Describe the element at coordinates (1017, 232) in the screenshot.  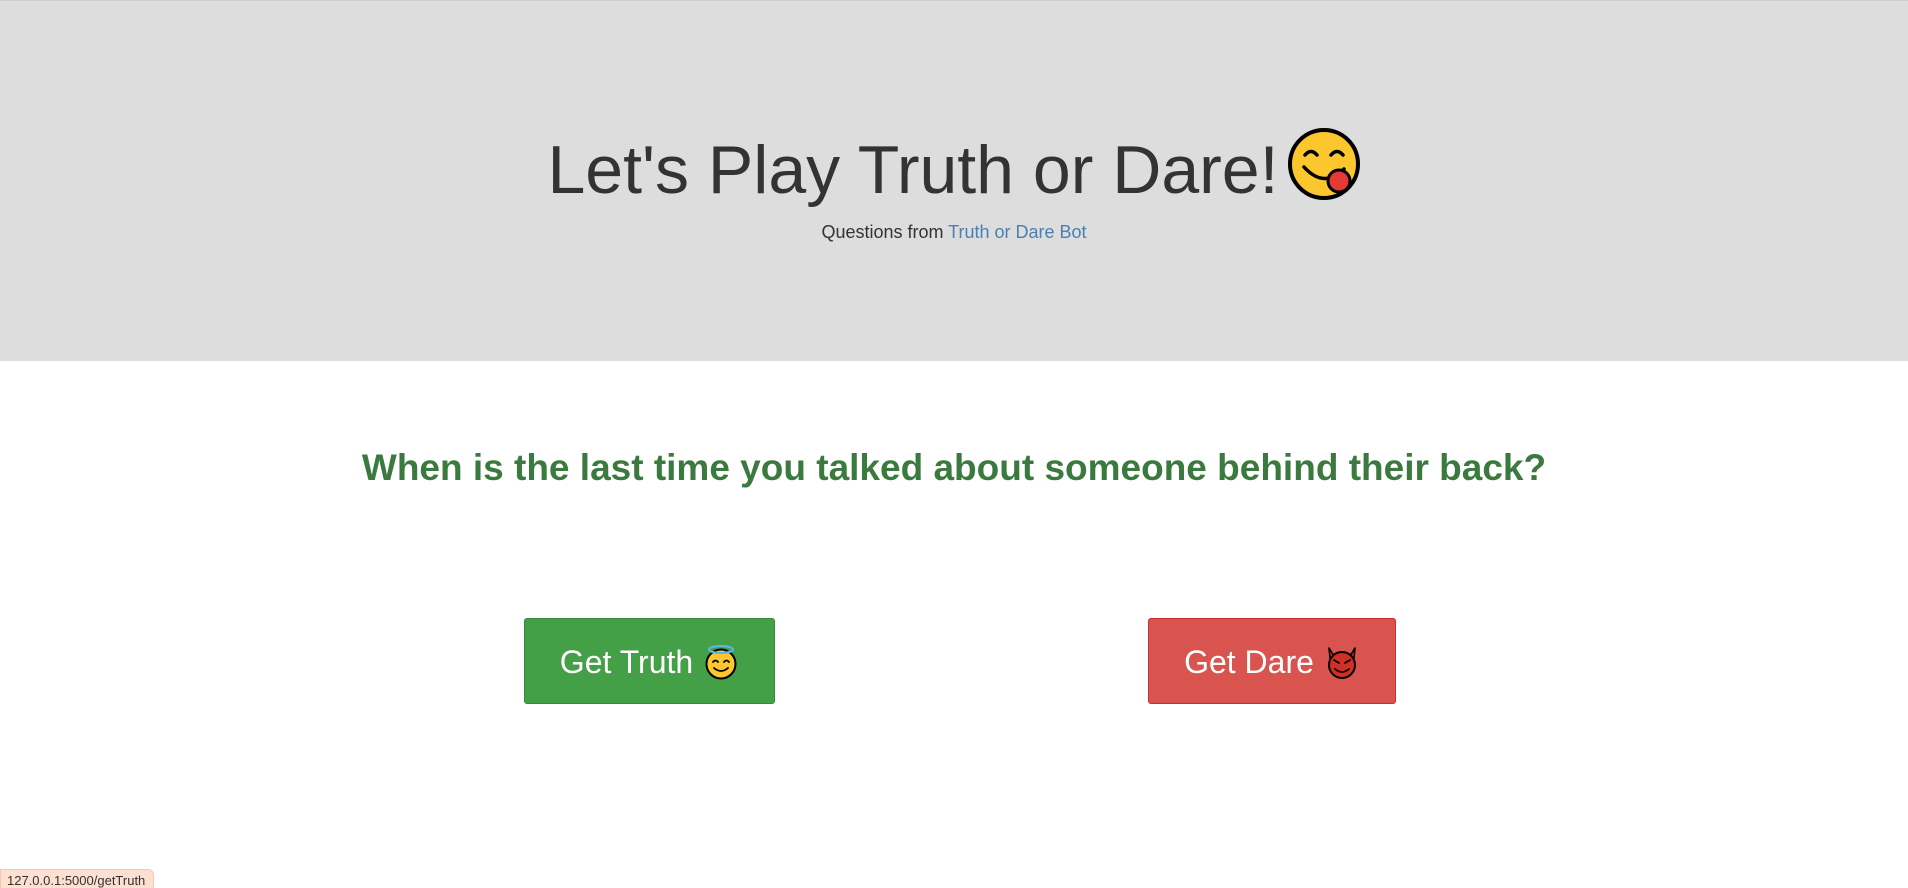
I see `truth-or-dare-bot-link: Truth or Dare Bot` at that location.